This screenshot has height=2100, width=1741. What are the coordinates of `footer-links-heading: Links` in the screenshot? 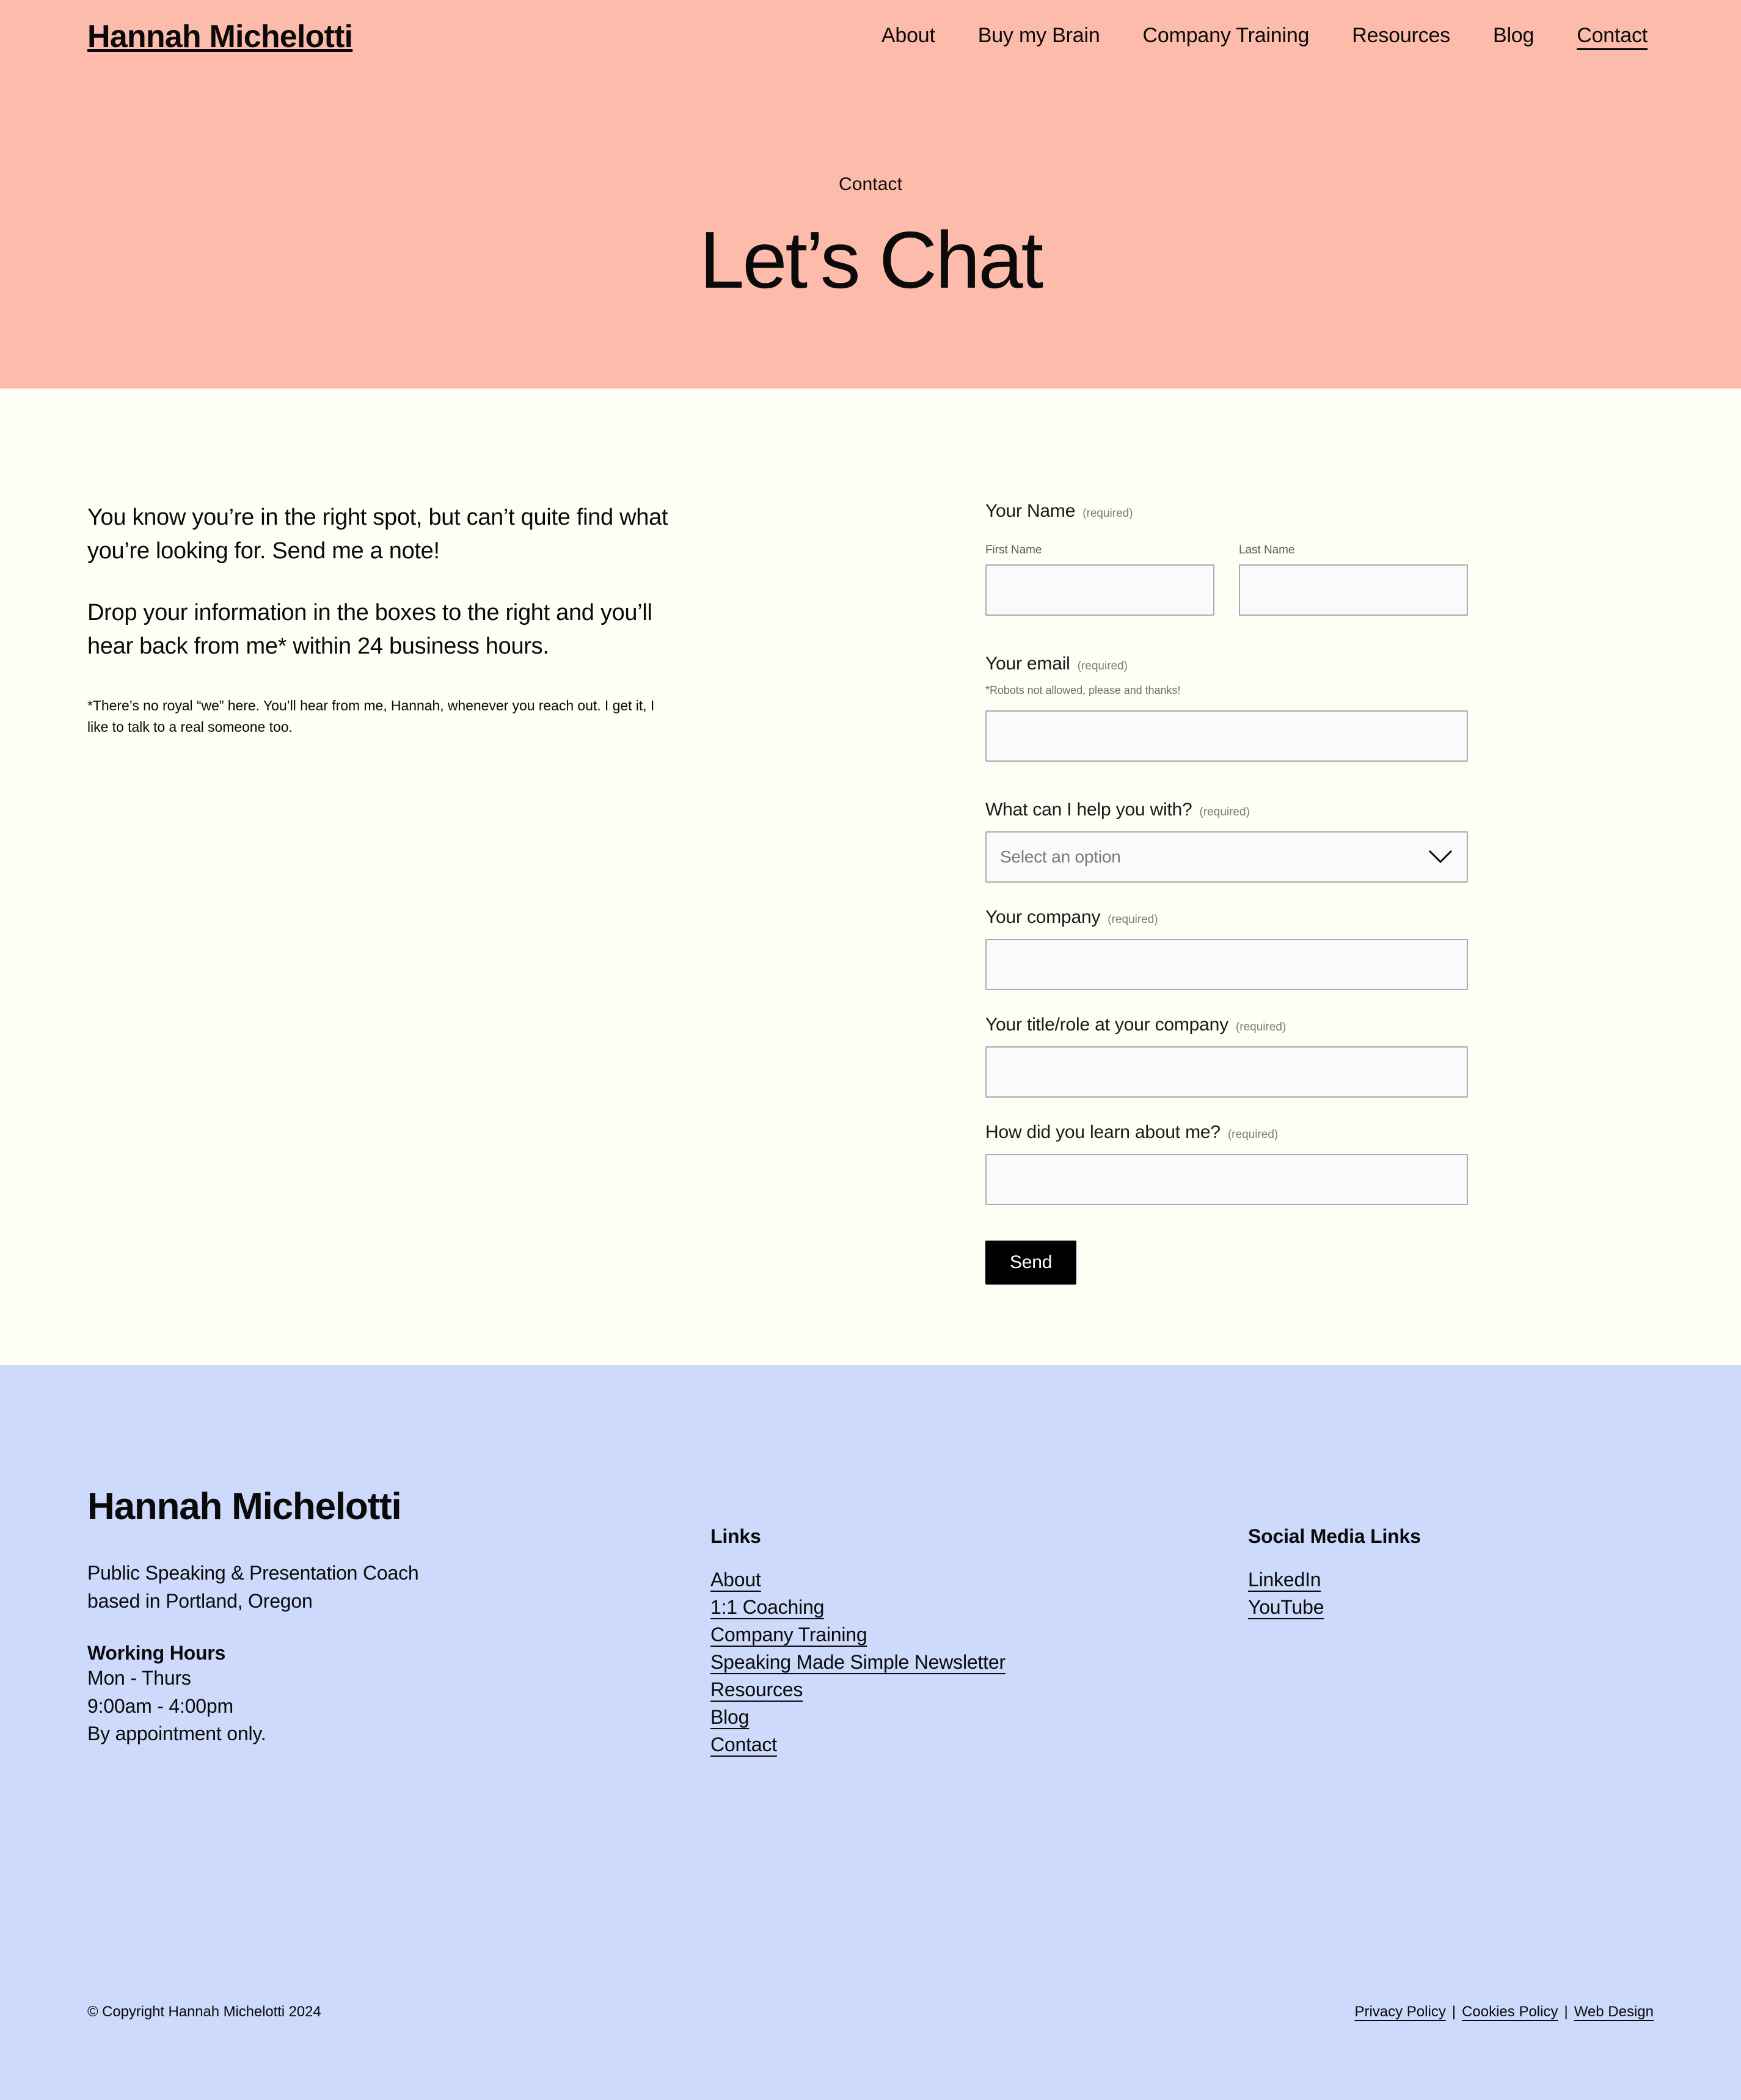 It's located at (735, 1536).